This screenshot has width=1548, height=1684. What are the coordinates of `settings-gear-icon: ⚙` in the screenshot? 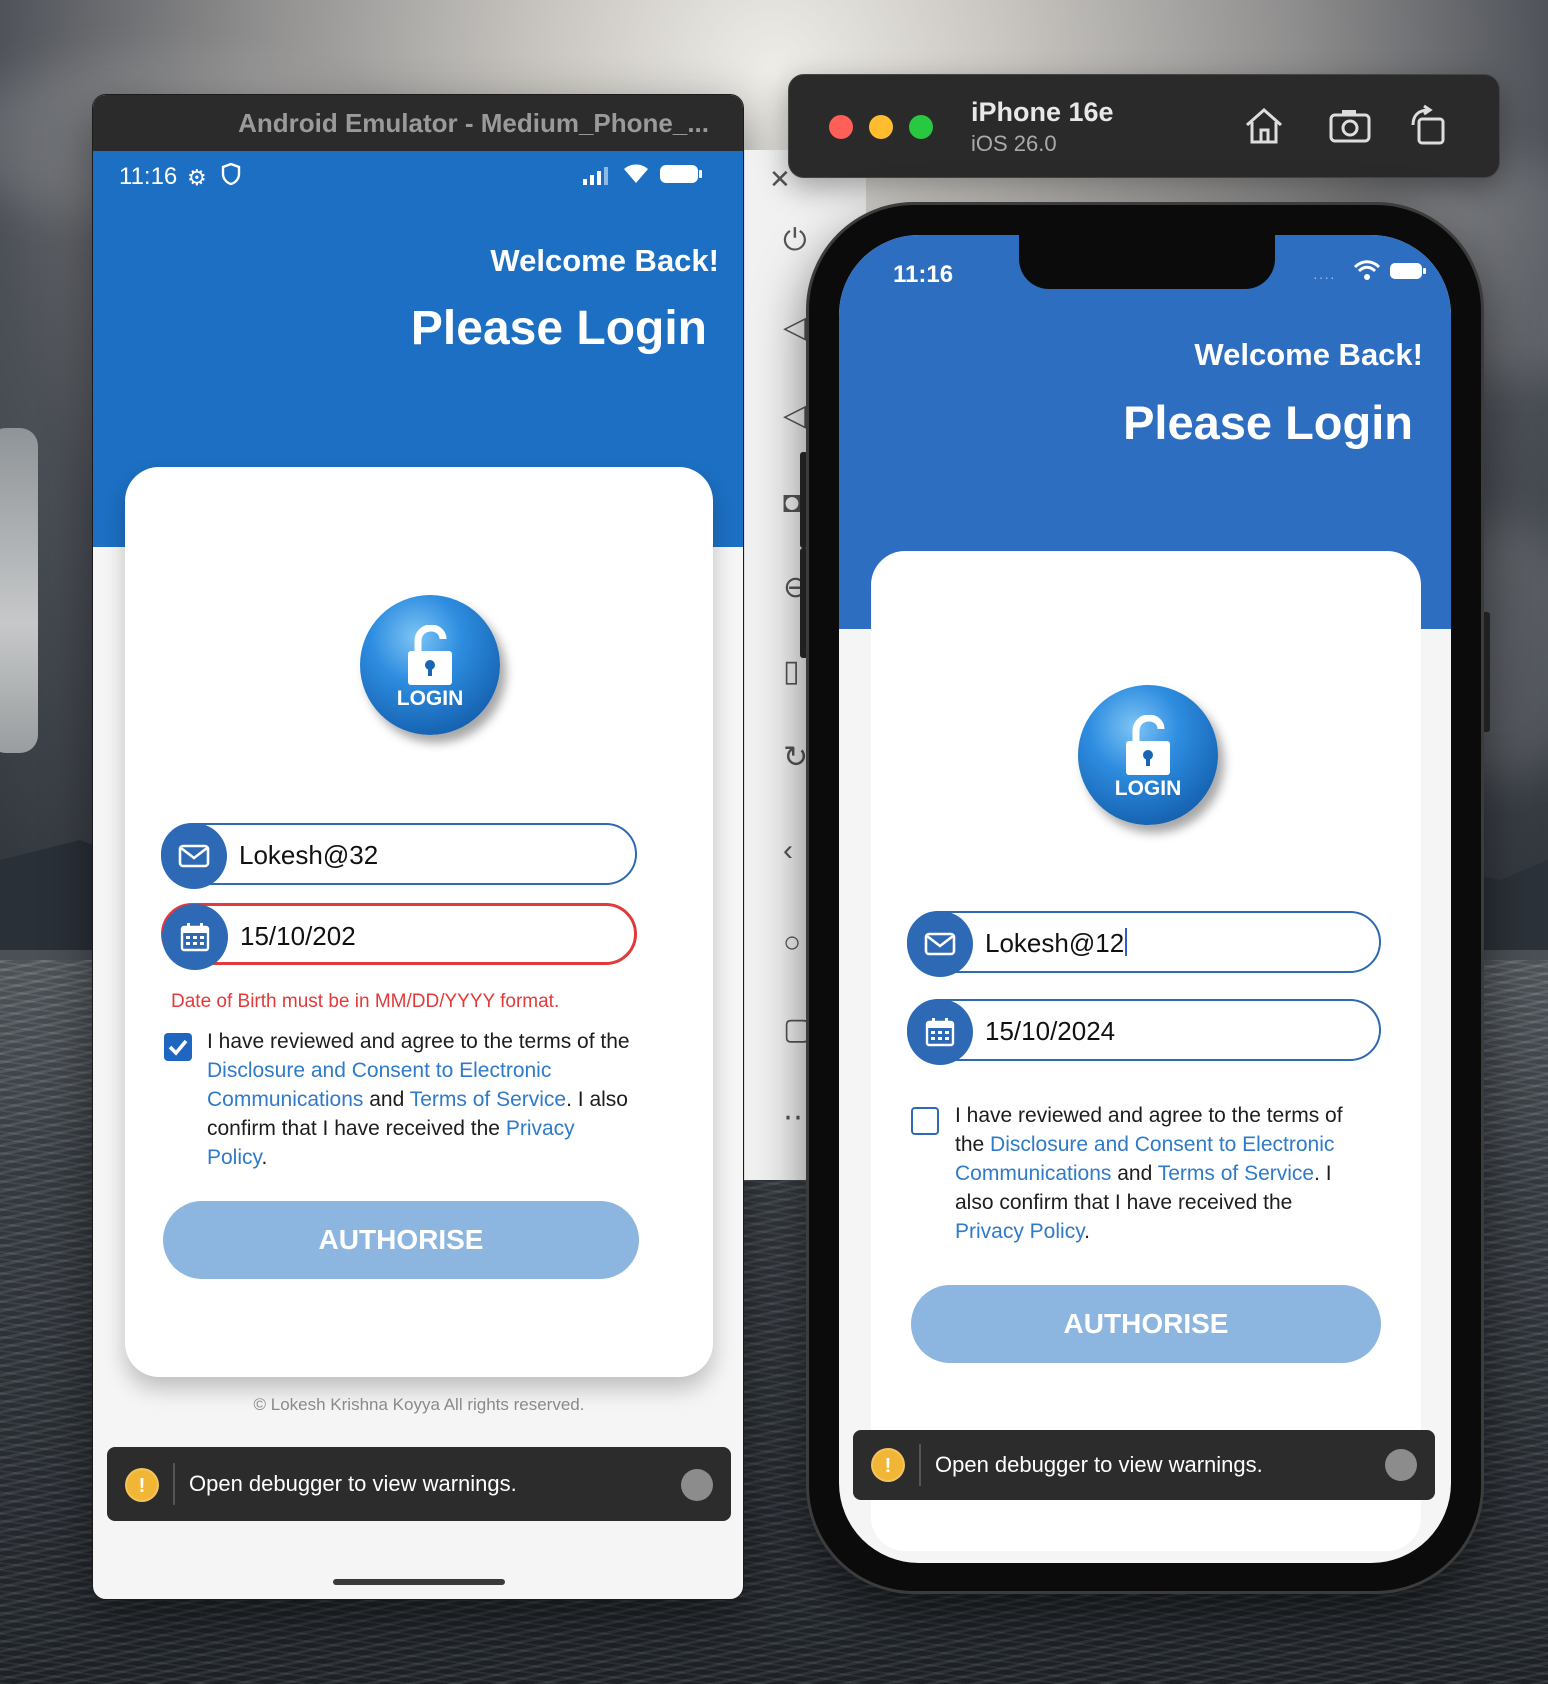 It's located at (197, 177).